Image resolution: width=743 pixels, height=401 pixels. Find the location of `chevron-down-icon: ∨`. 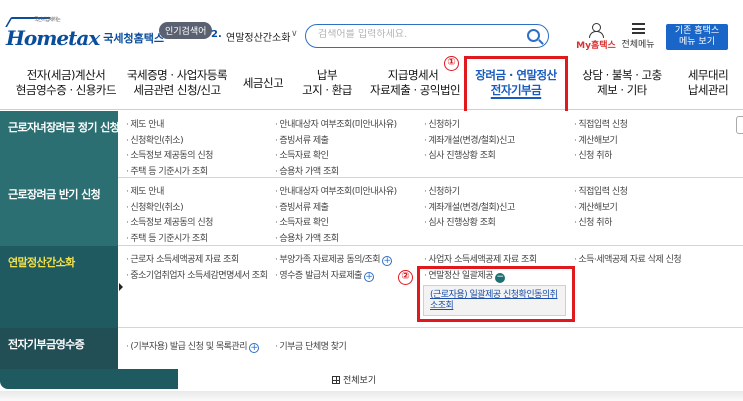

chevron-down-icon: ∨ is located at coordinates (294, 34).